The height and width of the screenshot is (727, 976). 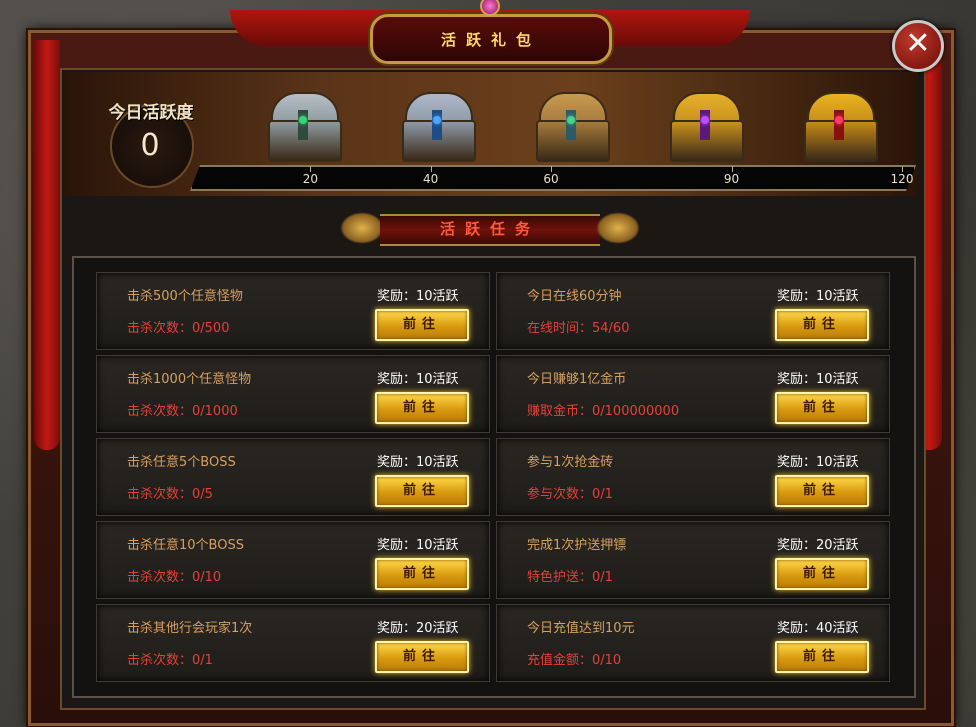 I want to click on activity-score-medal: 今日活跃度 0, so click(x=151, y=137).